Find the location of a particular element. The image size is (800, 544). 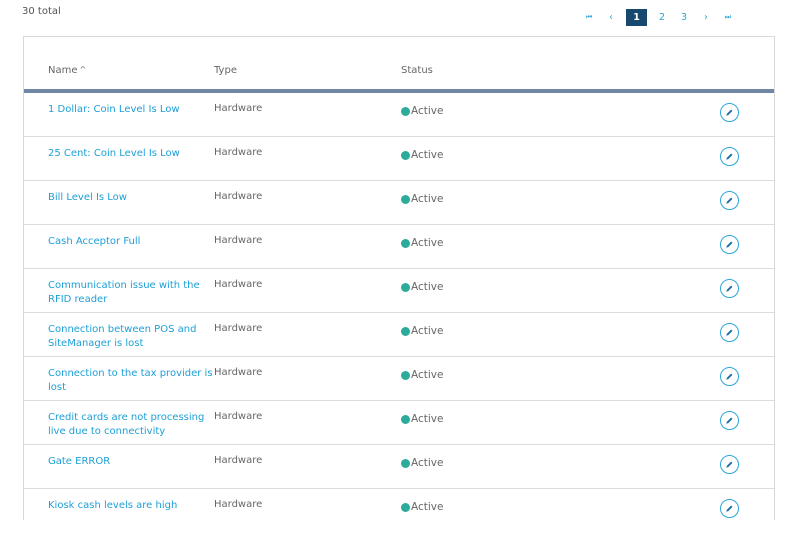

alert-name-link: Kiosk cash levels are high is located at coordinates (131, 506).